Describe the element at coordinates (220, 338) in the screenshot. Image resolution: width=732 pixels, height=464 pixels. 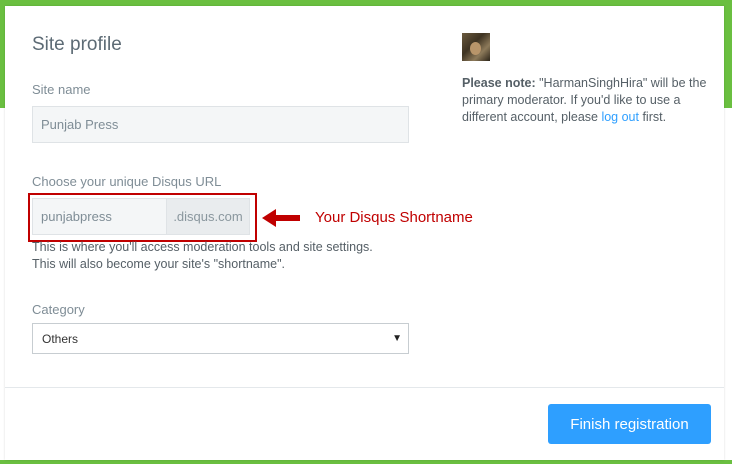
I see `category-select: Others ▼` at that location.